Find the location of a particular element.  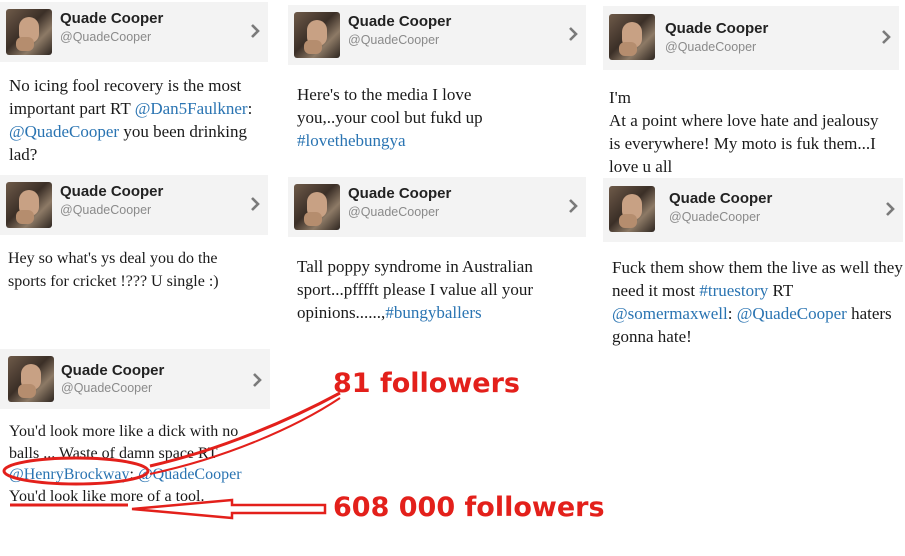

highlight-ellipse is located at coordinates (76, 471).